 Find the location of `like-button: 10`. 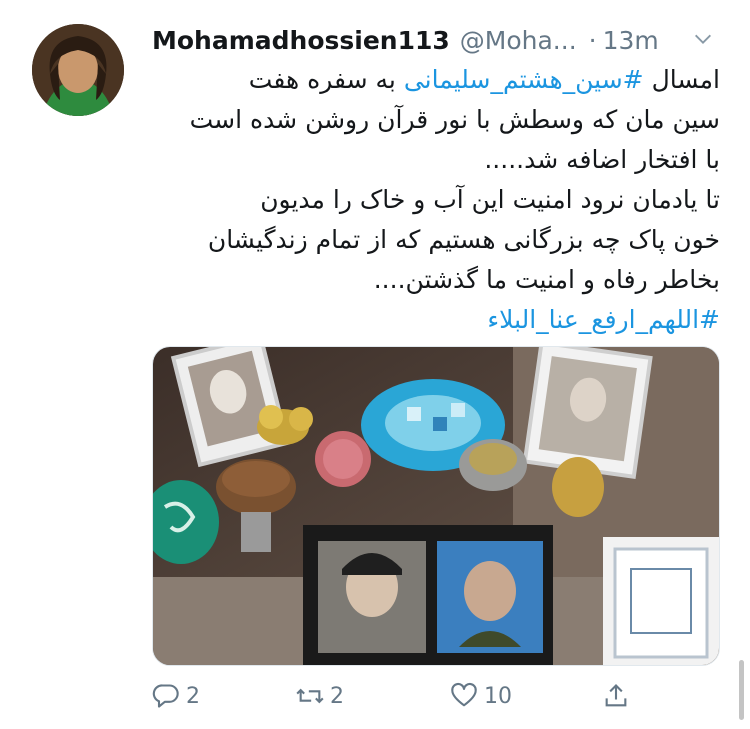

like-button: 10 is located at coordinates (481, 696).